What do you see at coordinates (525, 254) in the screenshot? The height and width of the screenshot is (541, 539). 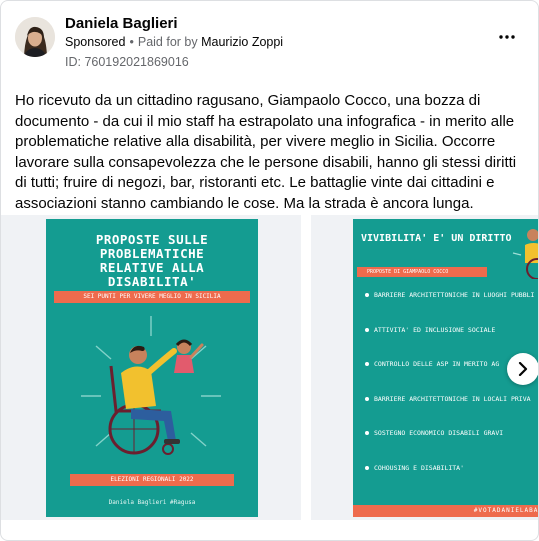 I see `wheelchair-illustration-partial` at bounding box center [525, 254].